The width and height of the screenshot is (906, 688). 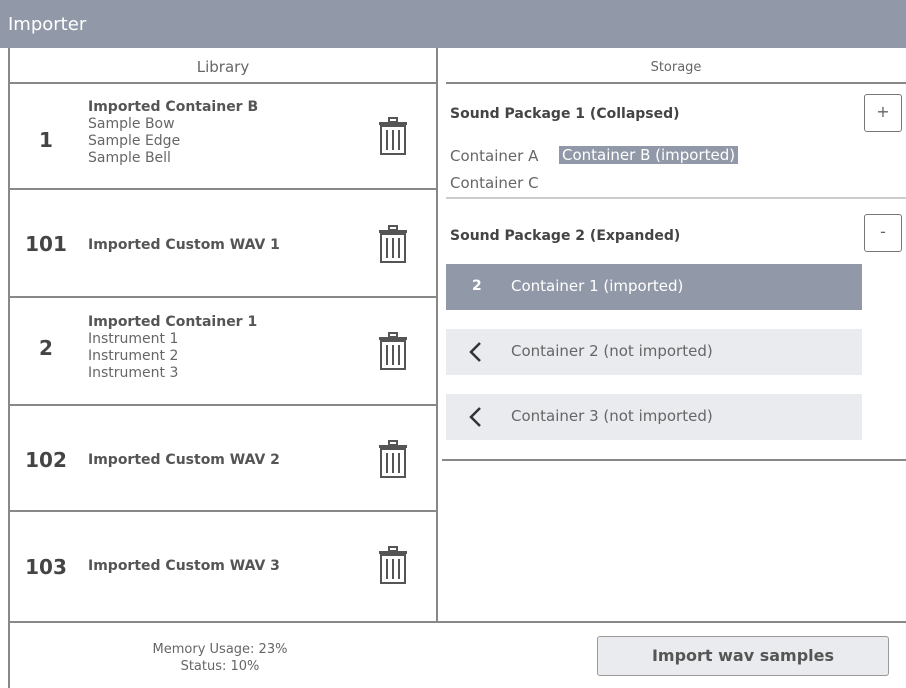 I want to click on footer-divider, so click(x=458, y=622).